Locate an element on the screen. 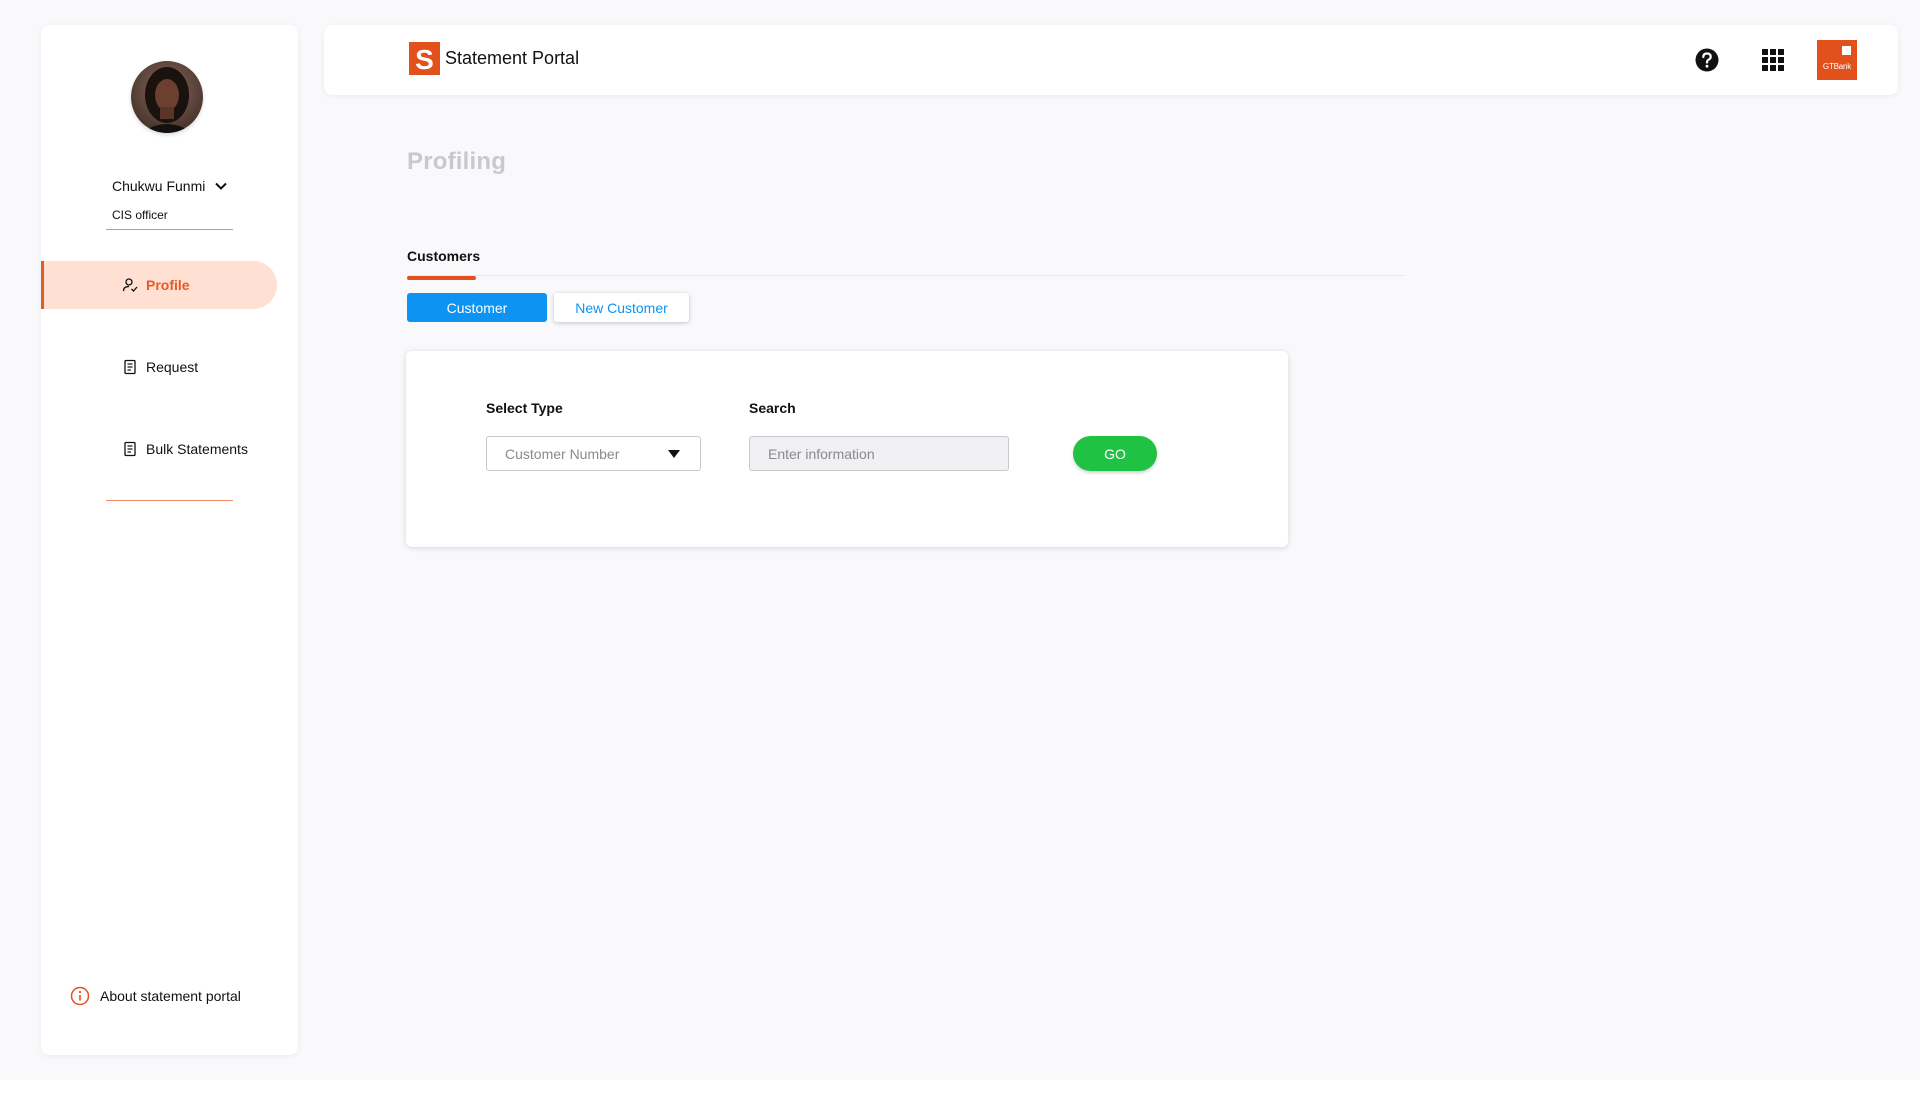 The width and height of the screenshot is (1920, 1107). gtbank-logo-square is located at coordinates (1846, 50).